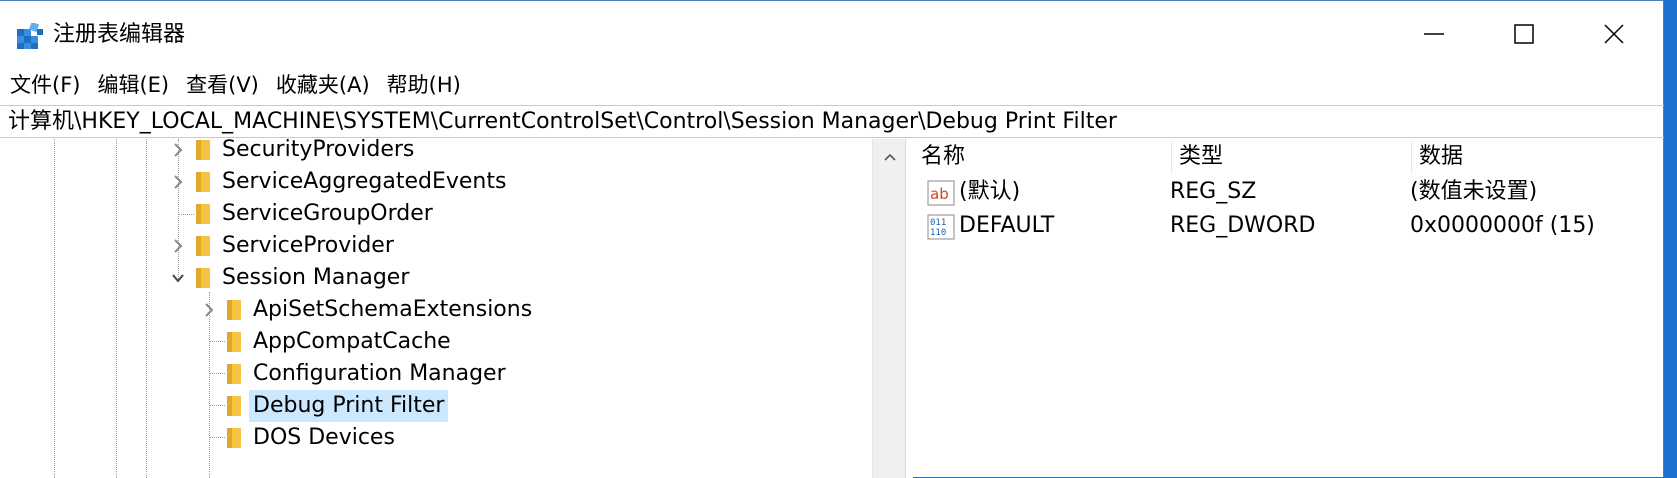  Describe the element at coordinates (435, 246) in the screenshot. I see `tree-item: ServiceProvider` at that location.